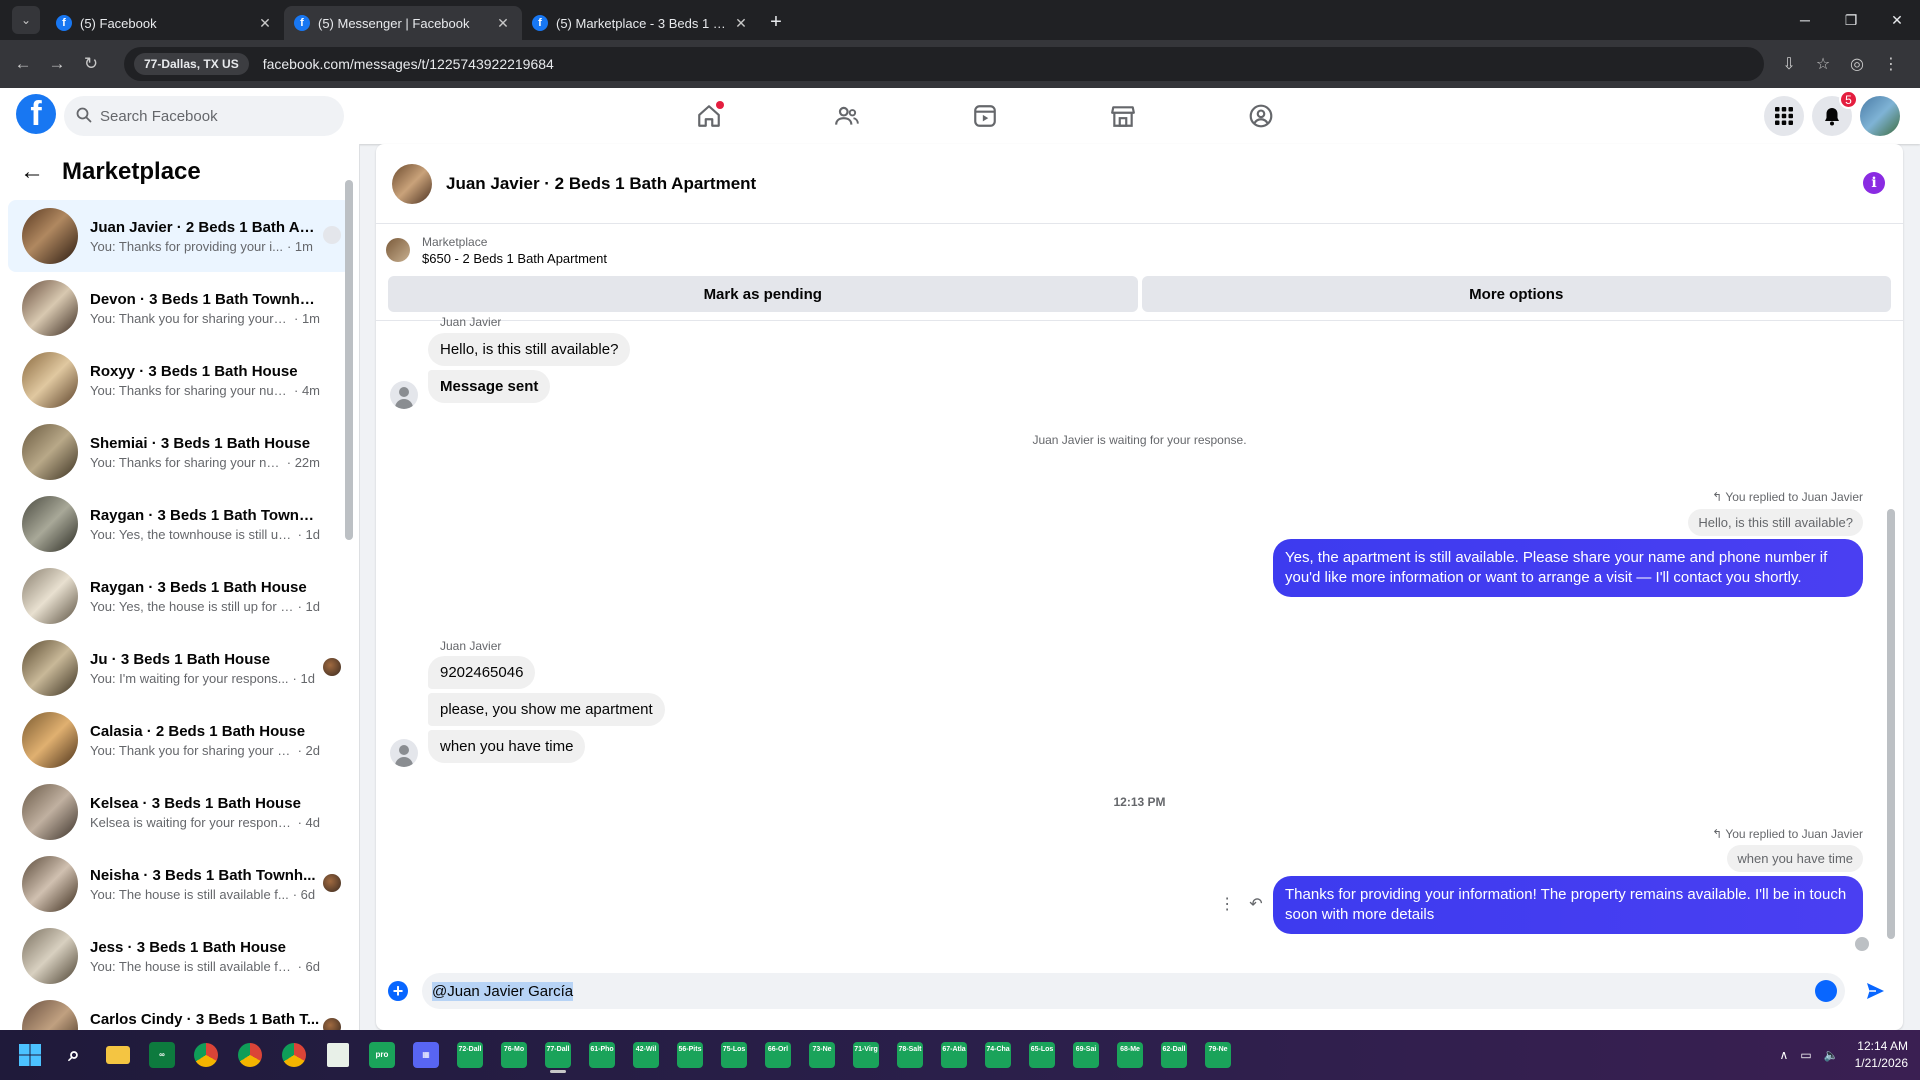  I want to click on more-options-button: More options, so click(1516, 294).